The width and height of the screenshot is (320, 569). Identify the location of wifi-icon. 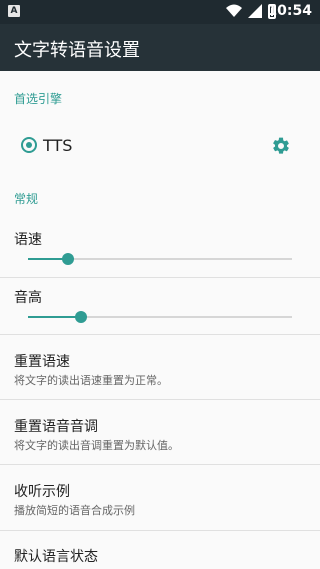
(234, 10).